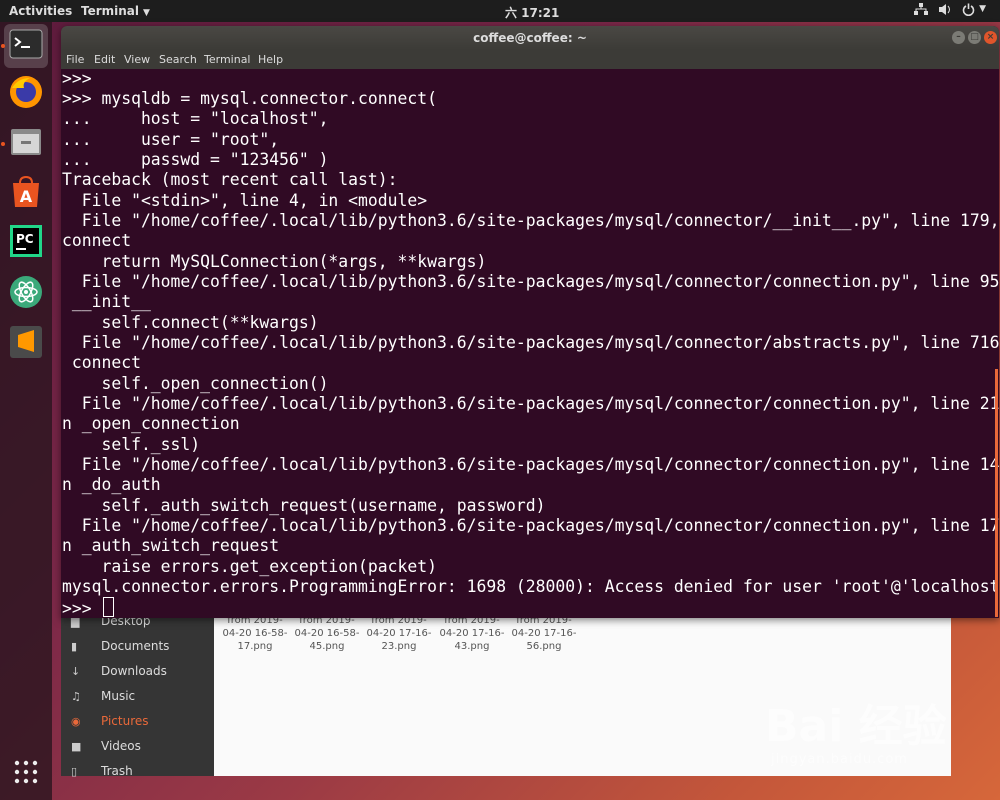  What do you see at coordinates (532, 12) in the screenshot?
I see `clock: 六 17:21` at bounding box center [532, 12].